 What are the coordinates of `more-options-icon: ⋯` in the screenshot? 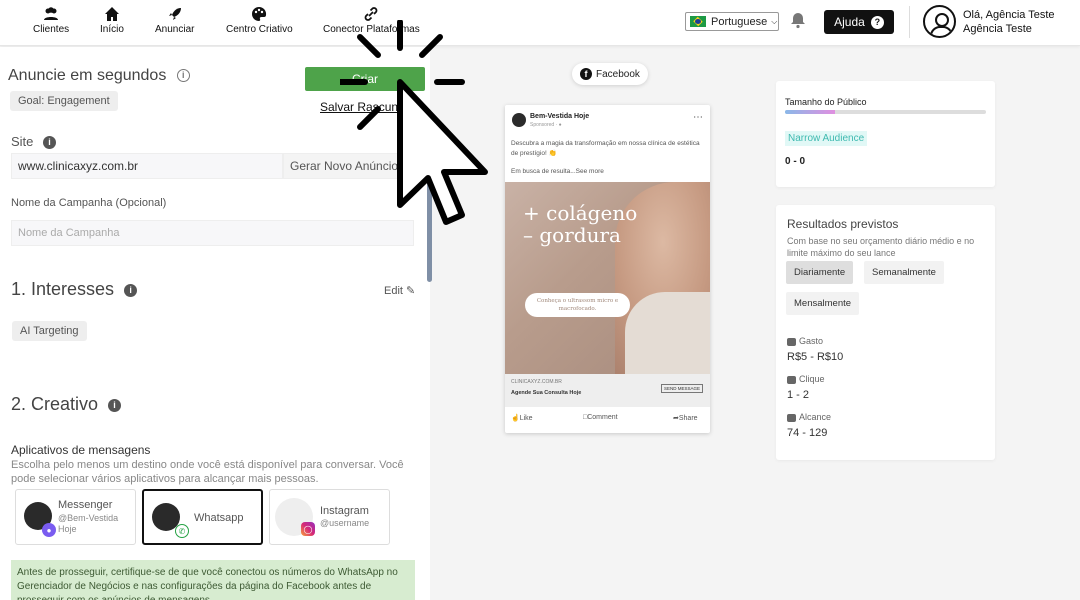 It's located at (698, 117).